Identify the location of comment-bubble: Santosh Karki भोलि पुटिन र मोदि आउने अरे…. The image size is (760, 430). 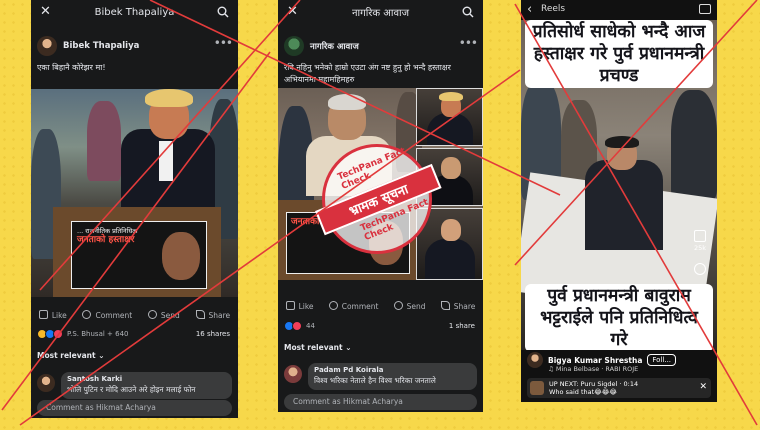
(146, 385).